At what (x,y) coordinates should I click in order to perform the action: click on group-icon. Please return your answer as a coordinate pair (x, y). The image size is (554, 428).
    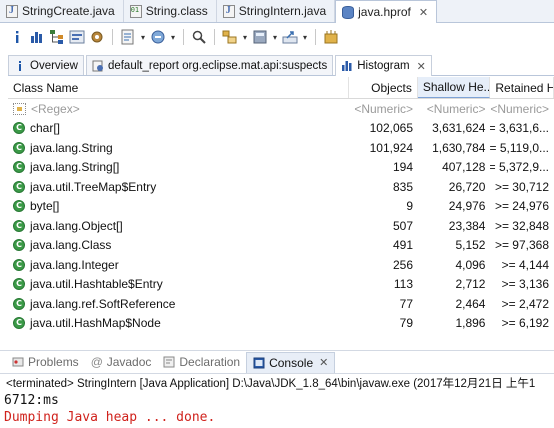
    Looking at the image, I should click on (229, 37).